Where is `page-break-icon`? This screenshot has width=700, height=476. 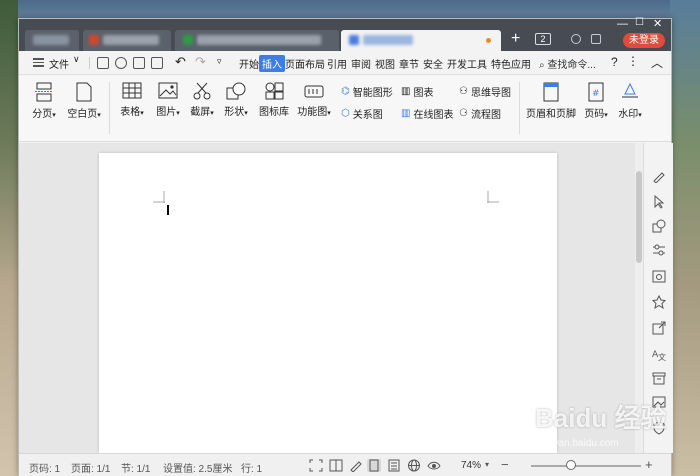
page-break-icon is located at coordinates (44, 92).